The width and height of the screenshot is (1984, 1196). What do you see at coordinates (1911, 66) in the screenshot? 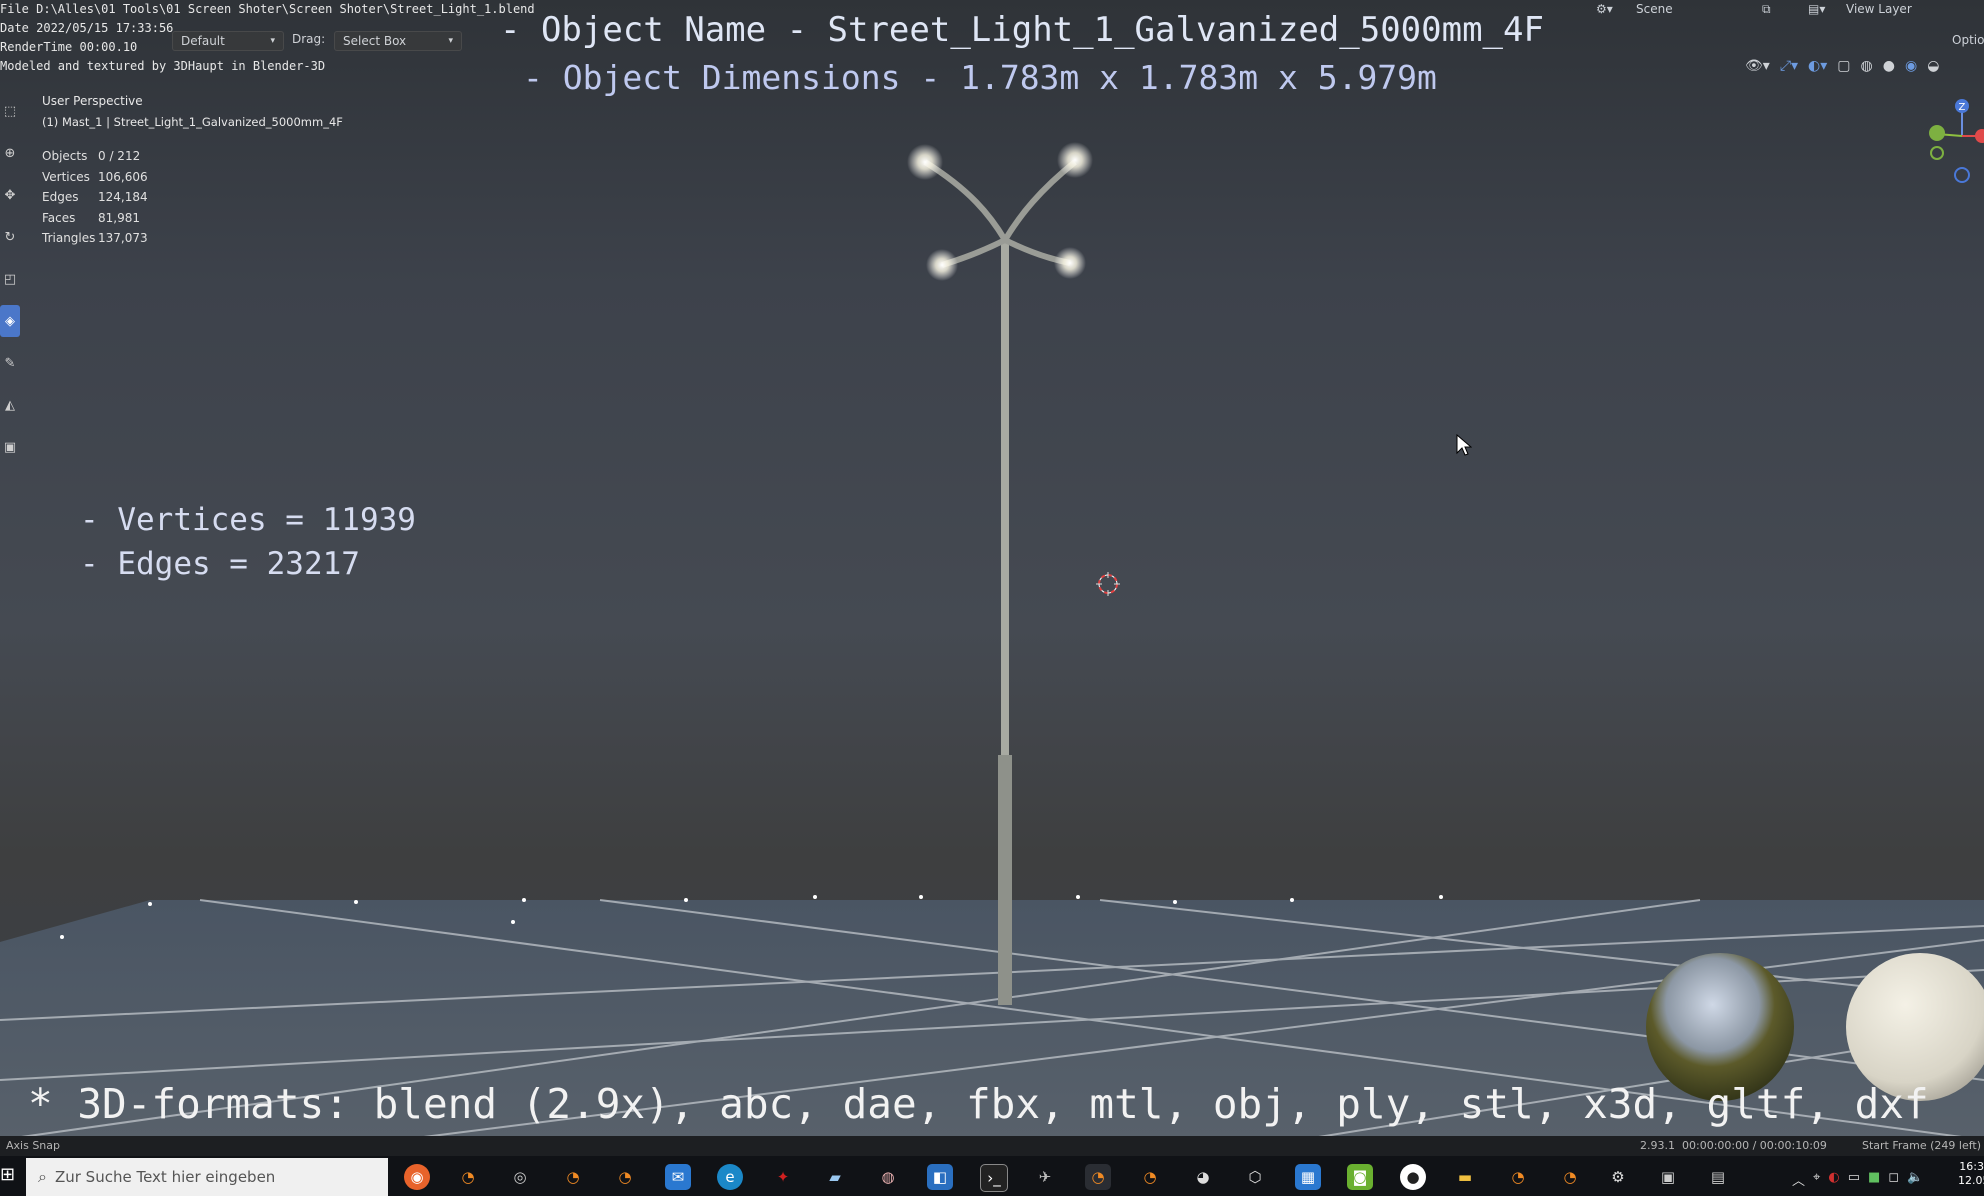
I see `material-shading-icon: ◉` at bounding box center [1911, 66].